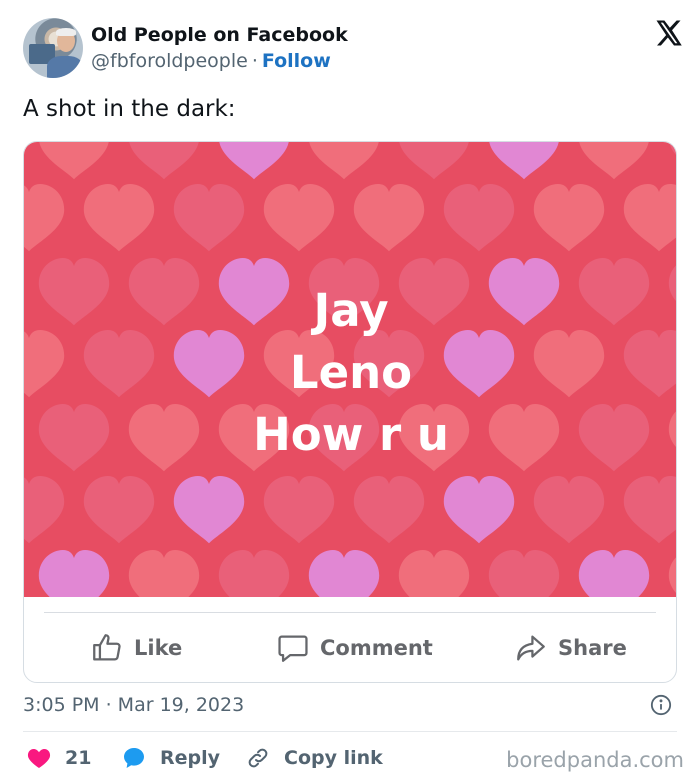  I want to click on reply-button: Reply, so click(171, 758).